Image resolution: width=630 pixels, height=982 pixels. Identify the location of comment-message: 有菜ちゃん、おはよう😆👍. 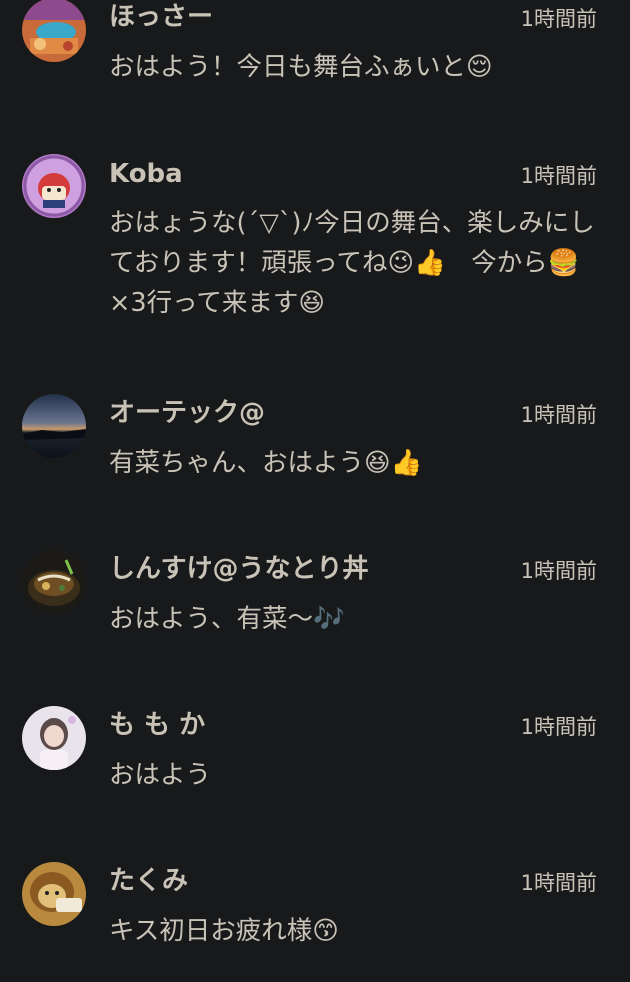
(266, 463).